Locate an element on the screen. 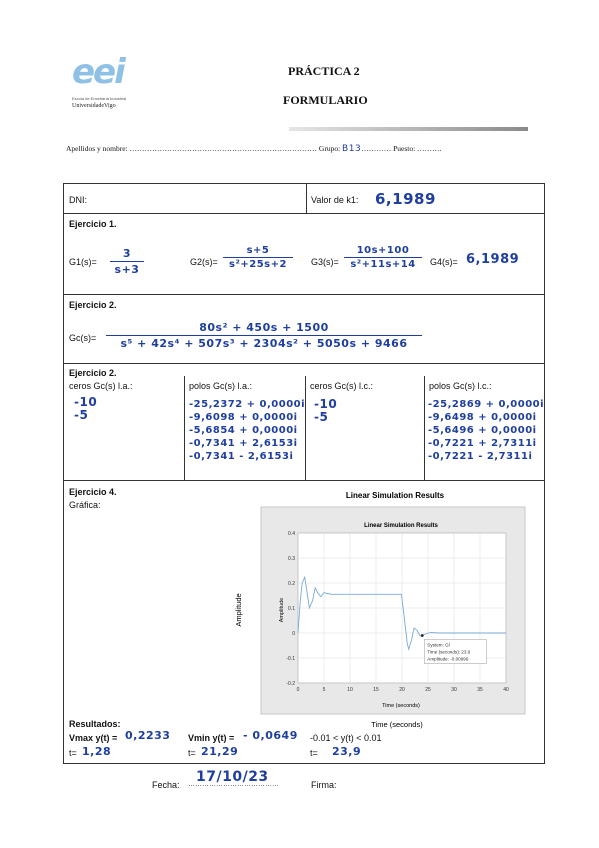 The height and width of the screenshot is (848, 599). group-label: Grupo: is located at coordinates (329, 148).